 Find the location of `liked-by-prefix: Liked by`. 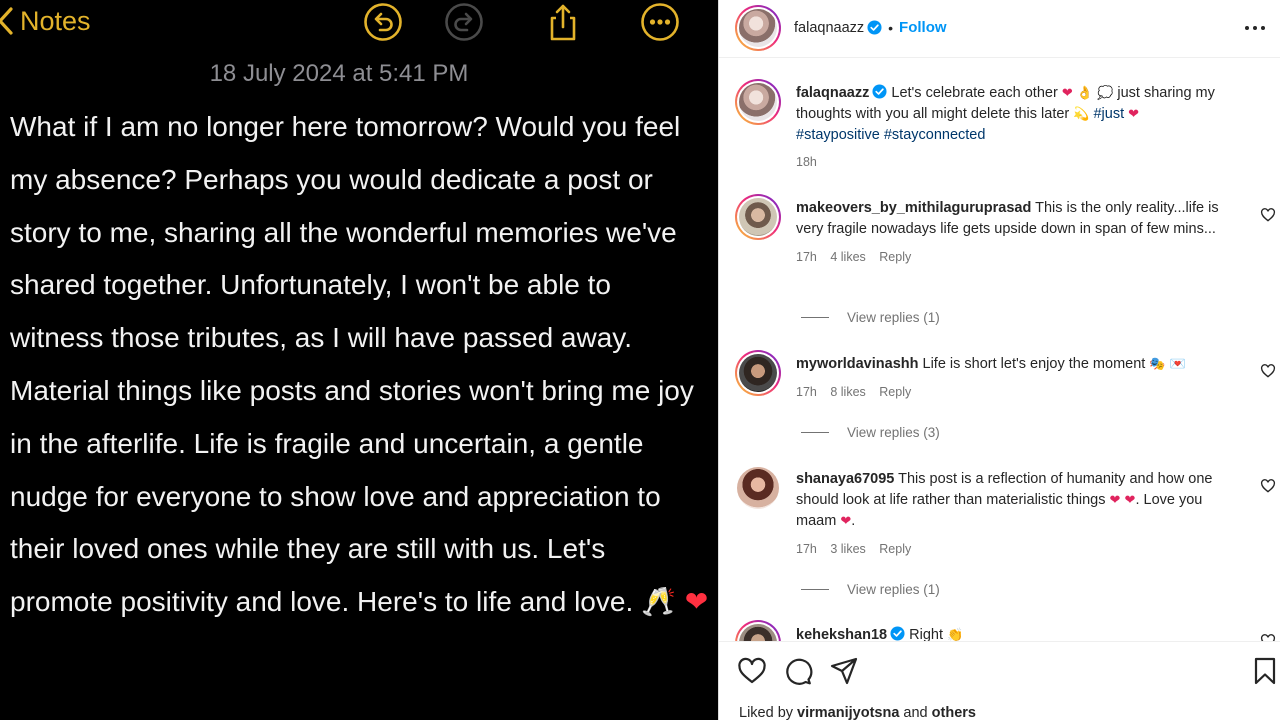

liked-by-prefix: Liked by is located at coordinates (766, 712).